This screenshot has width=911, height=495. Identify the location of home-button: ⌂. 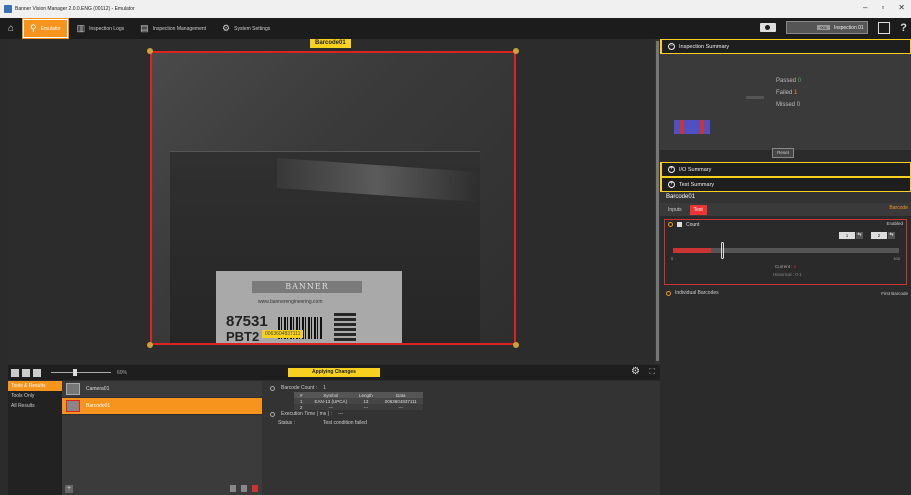
(11, 28).